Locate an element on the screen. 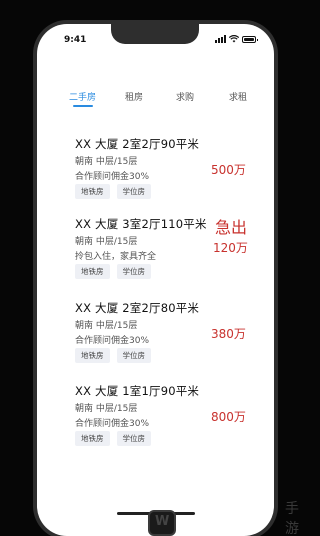 This screenshot has height=536, width=320. notch is located at coordinates (155, 34).